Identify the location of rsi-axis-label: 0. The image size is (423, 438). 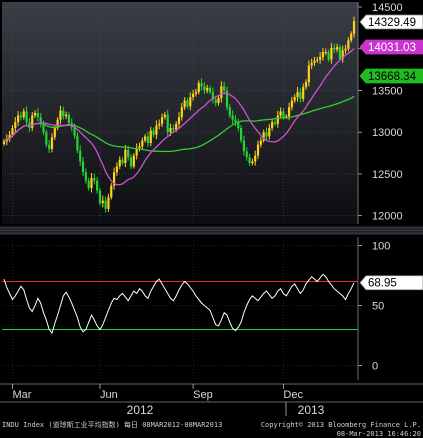
(375, 367).